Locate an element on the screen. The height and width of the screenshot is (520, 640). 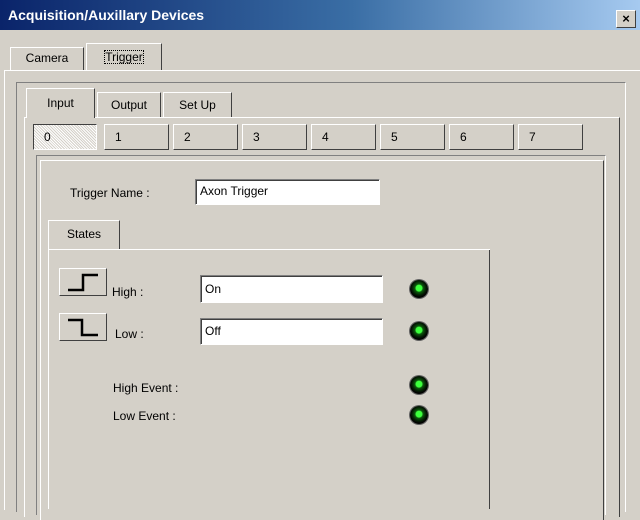
high-value-field: On is located at coordinates (291, 289).